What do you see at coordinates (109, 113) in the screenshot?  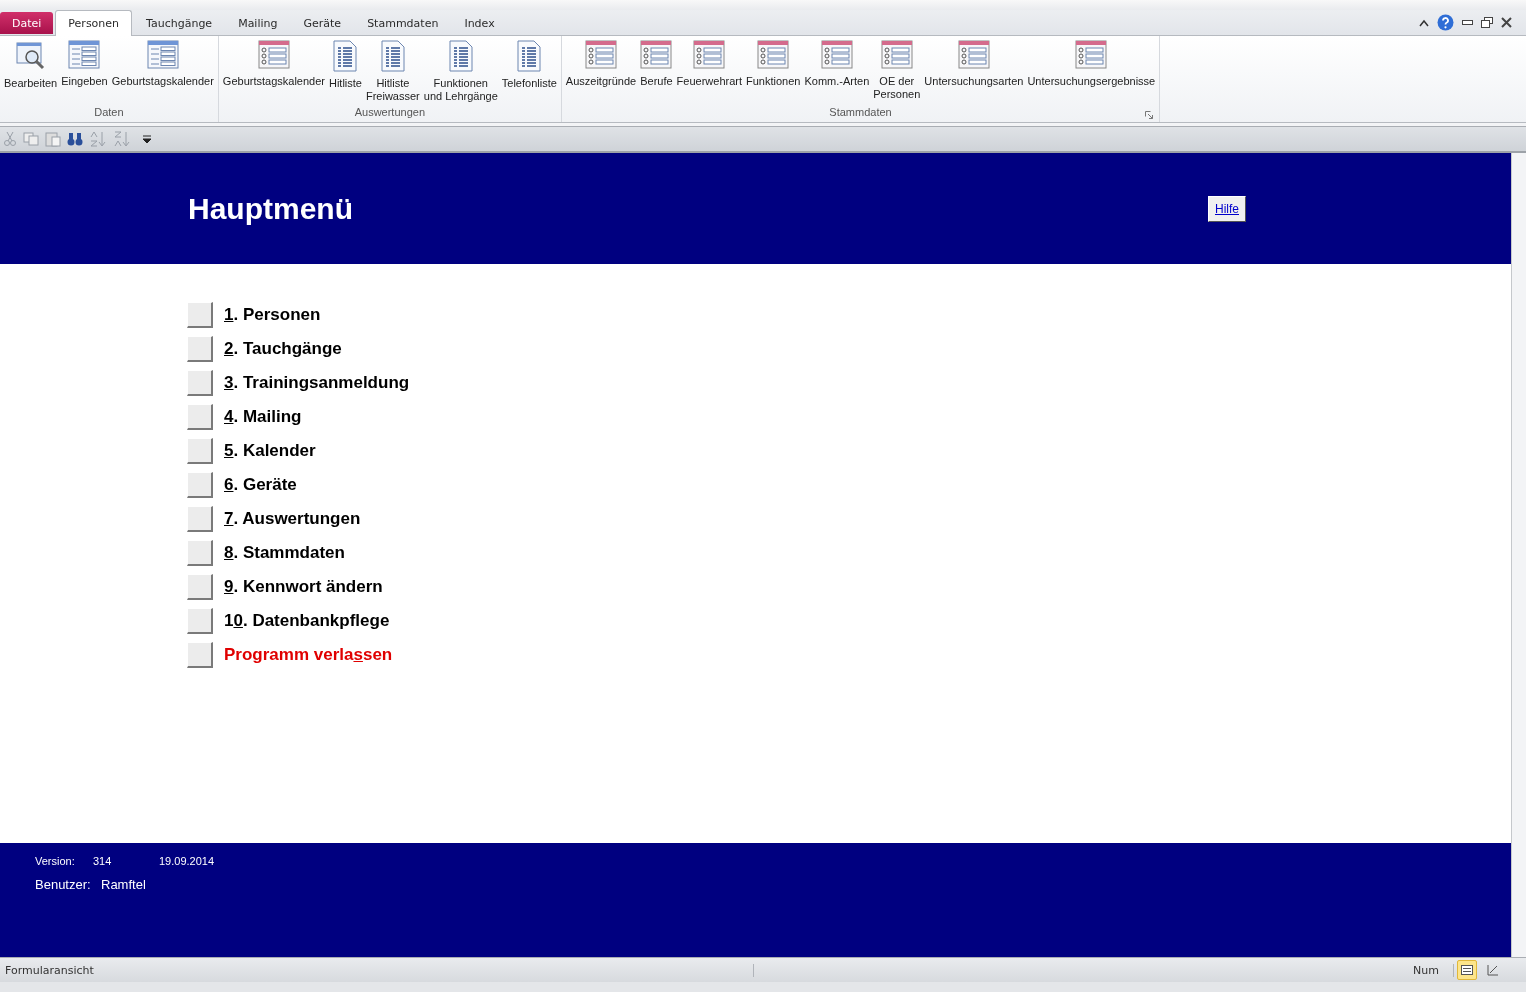 I see `group-label: Daten` at bounding box center [109, 113].